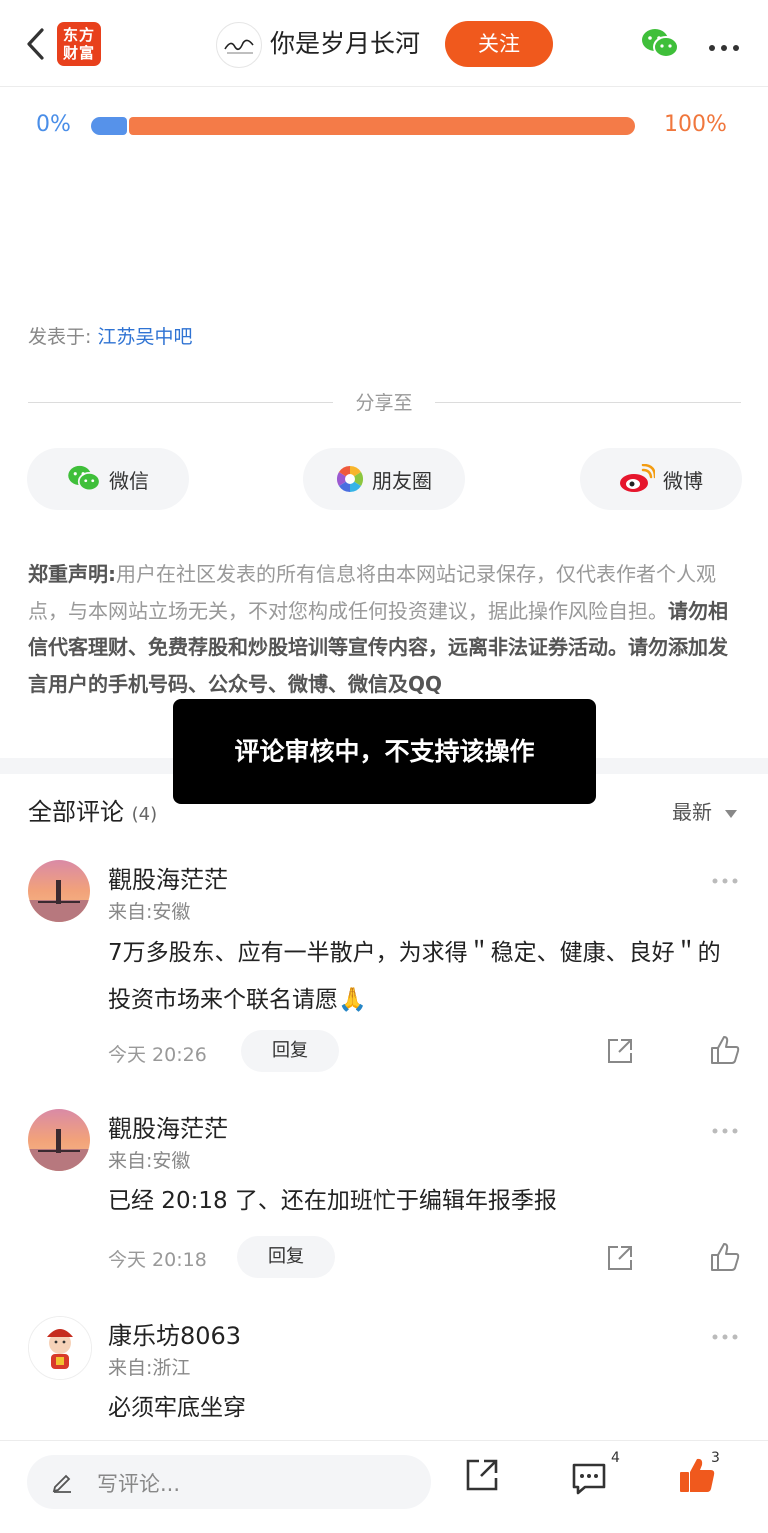 The height and width of the screenshot is (1533, 768). I want to click on sort-dropdown: 最新, so click(705, 810).